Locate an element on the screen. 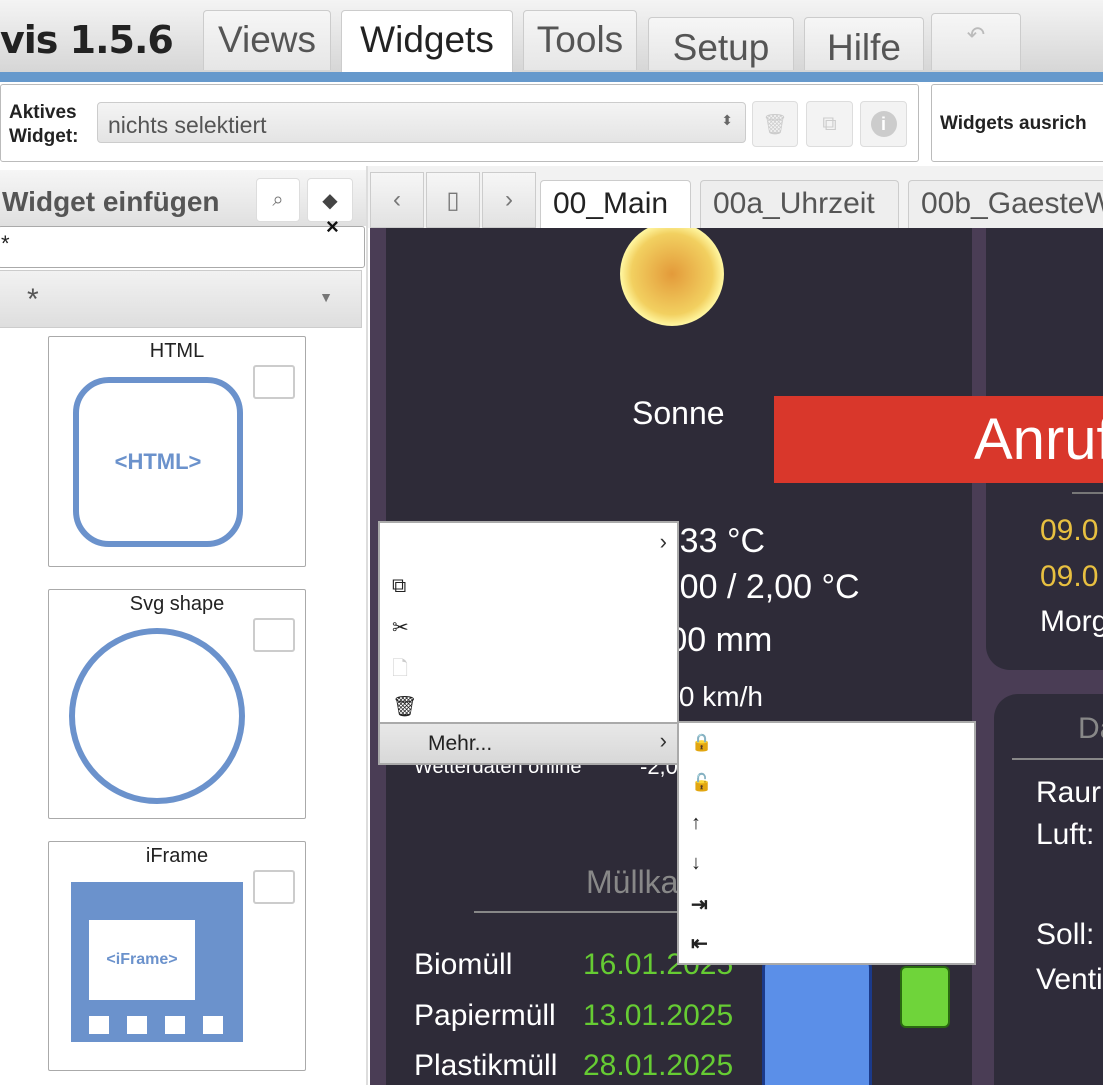 The image size is (1103, 1085). delete-widget-button: 🗑 is located at coordinates (775, 124).